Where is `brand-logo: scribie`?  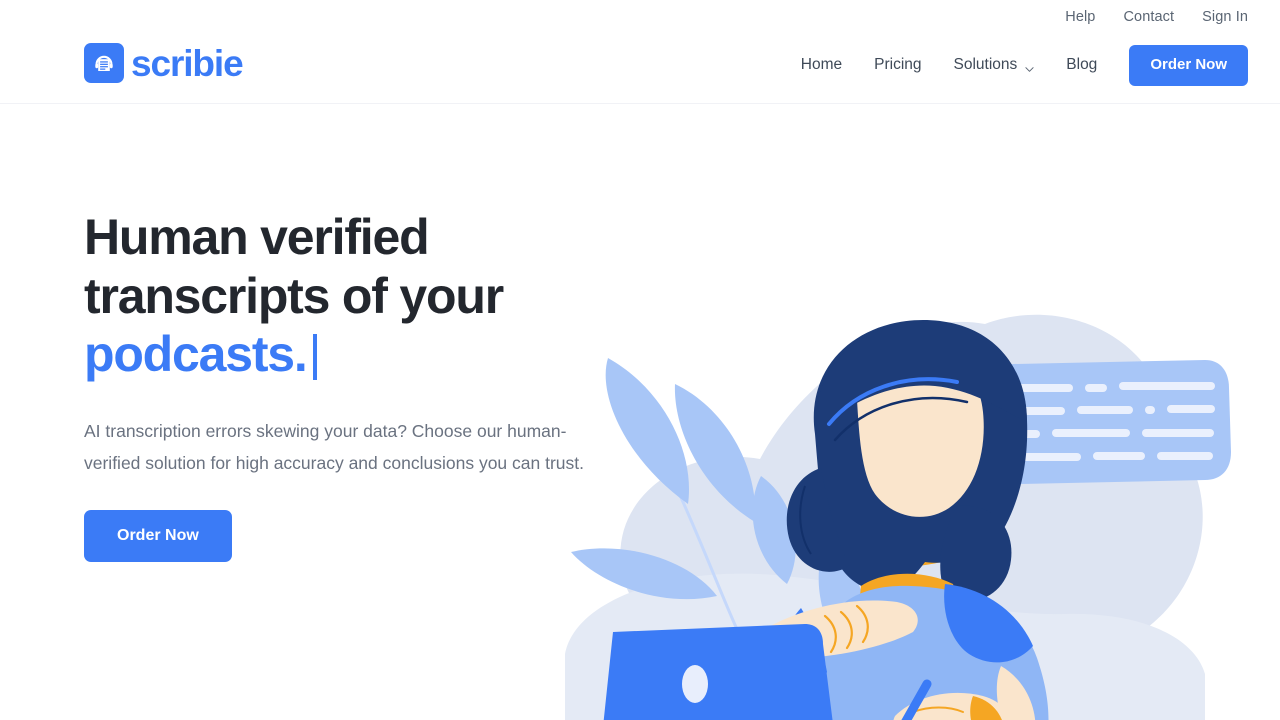 brand-logo: scribie is located at coordinates (164, 63).